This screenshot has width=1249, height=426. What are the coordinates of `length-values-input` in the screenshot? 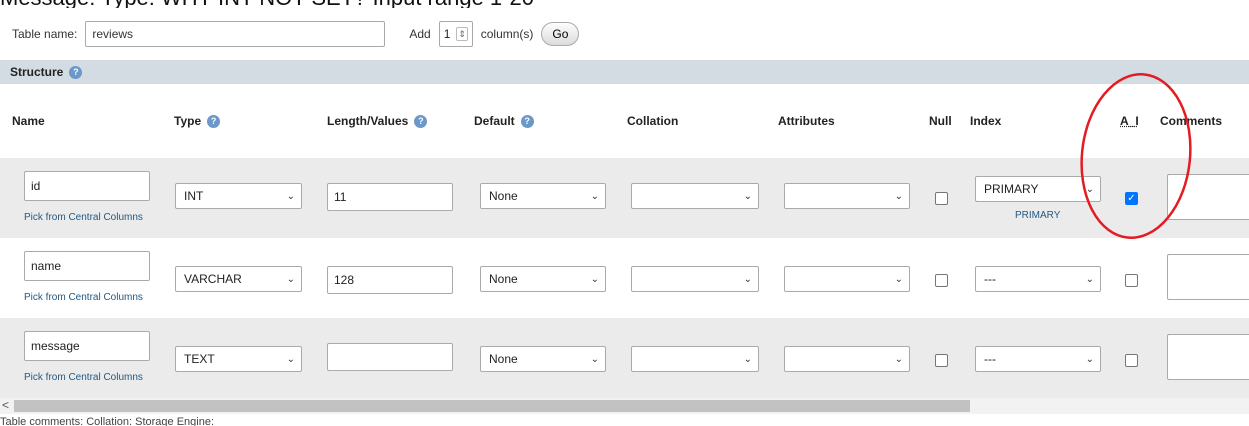 It's located at (390, 357).